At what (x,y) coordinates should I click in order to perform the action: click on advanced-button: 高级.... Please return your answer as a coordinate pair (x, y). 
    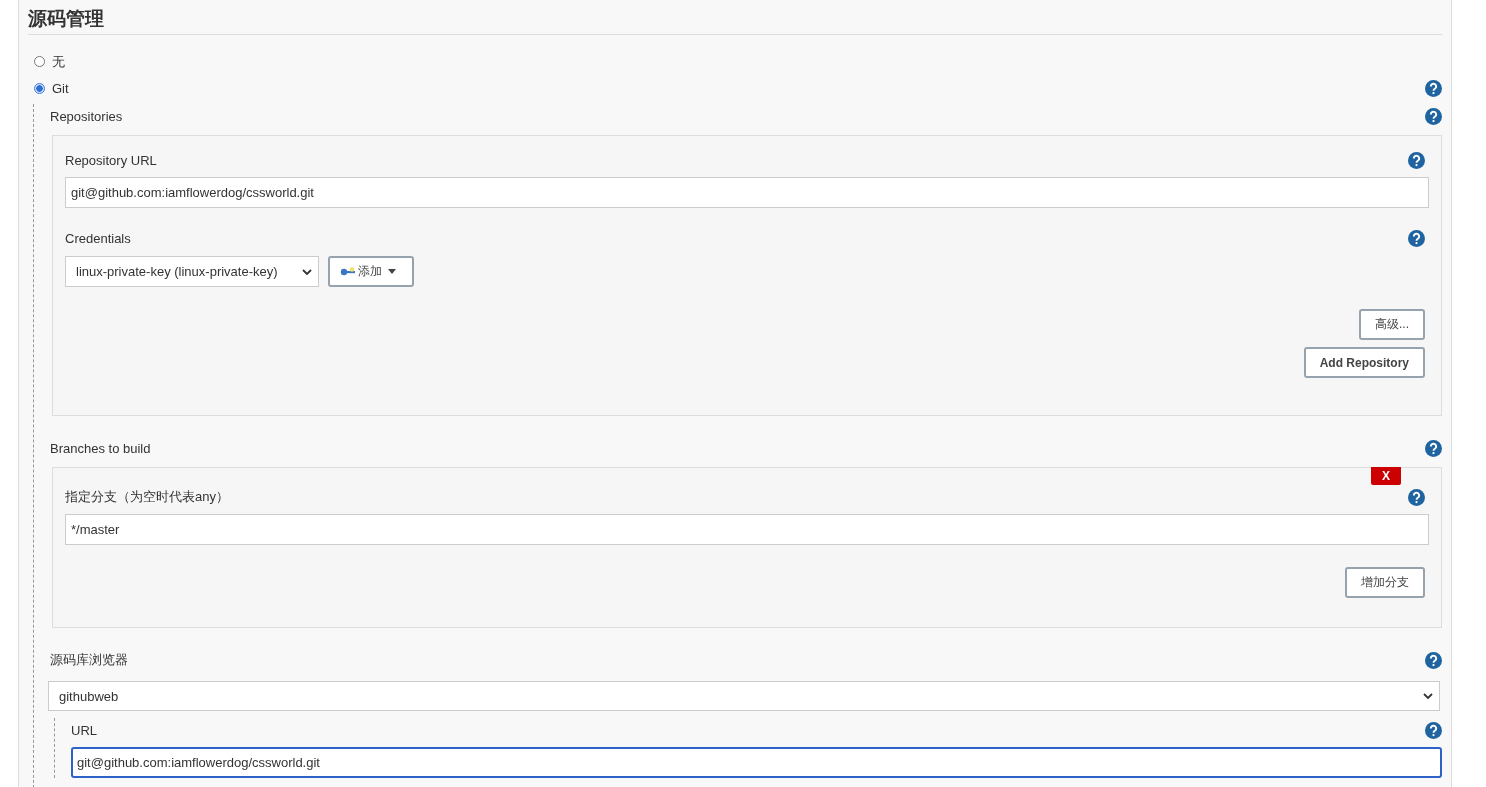
    Looking at the image, I should click on (1392, 324).